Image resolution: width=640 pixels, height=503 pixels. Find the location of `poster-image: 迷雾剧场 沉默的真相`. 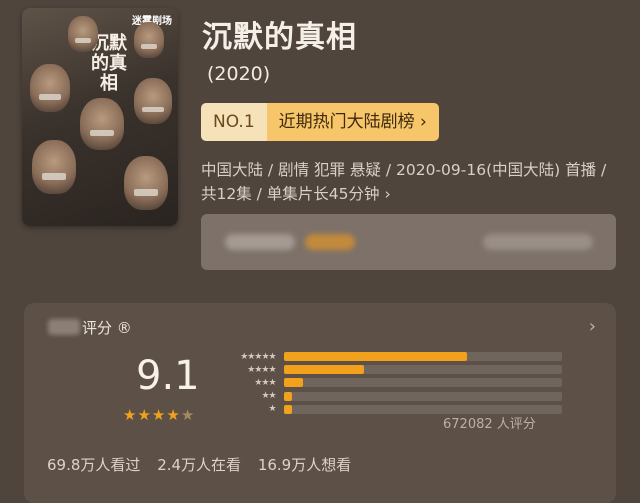

poster-image: 迷雾剧场 沉默的真相 is located at coordinates (100, 117).